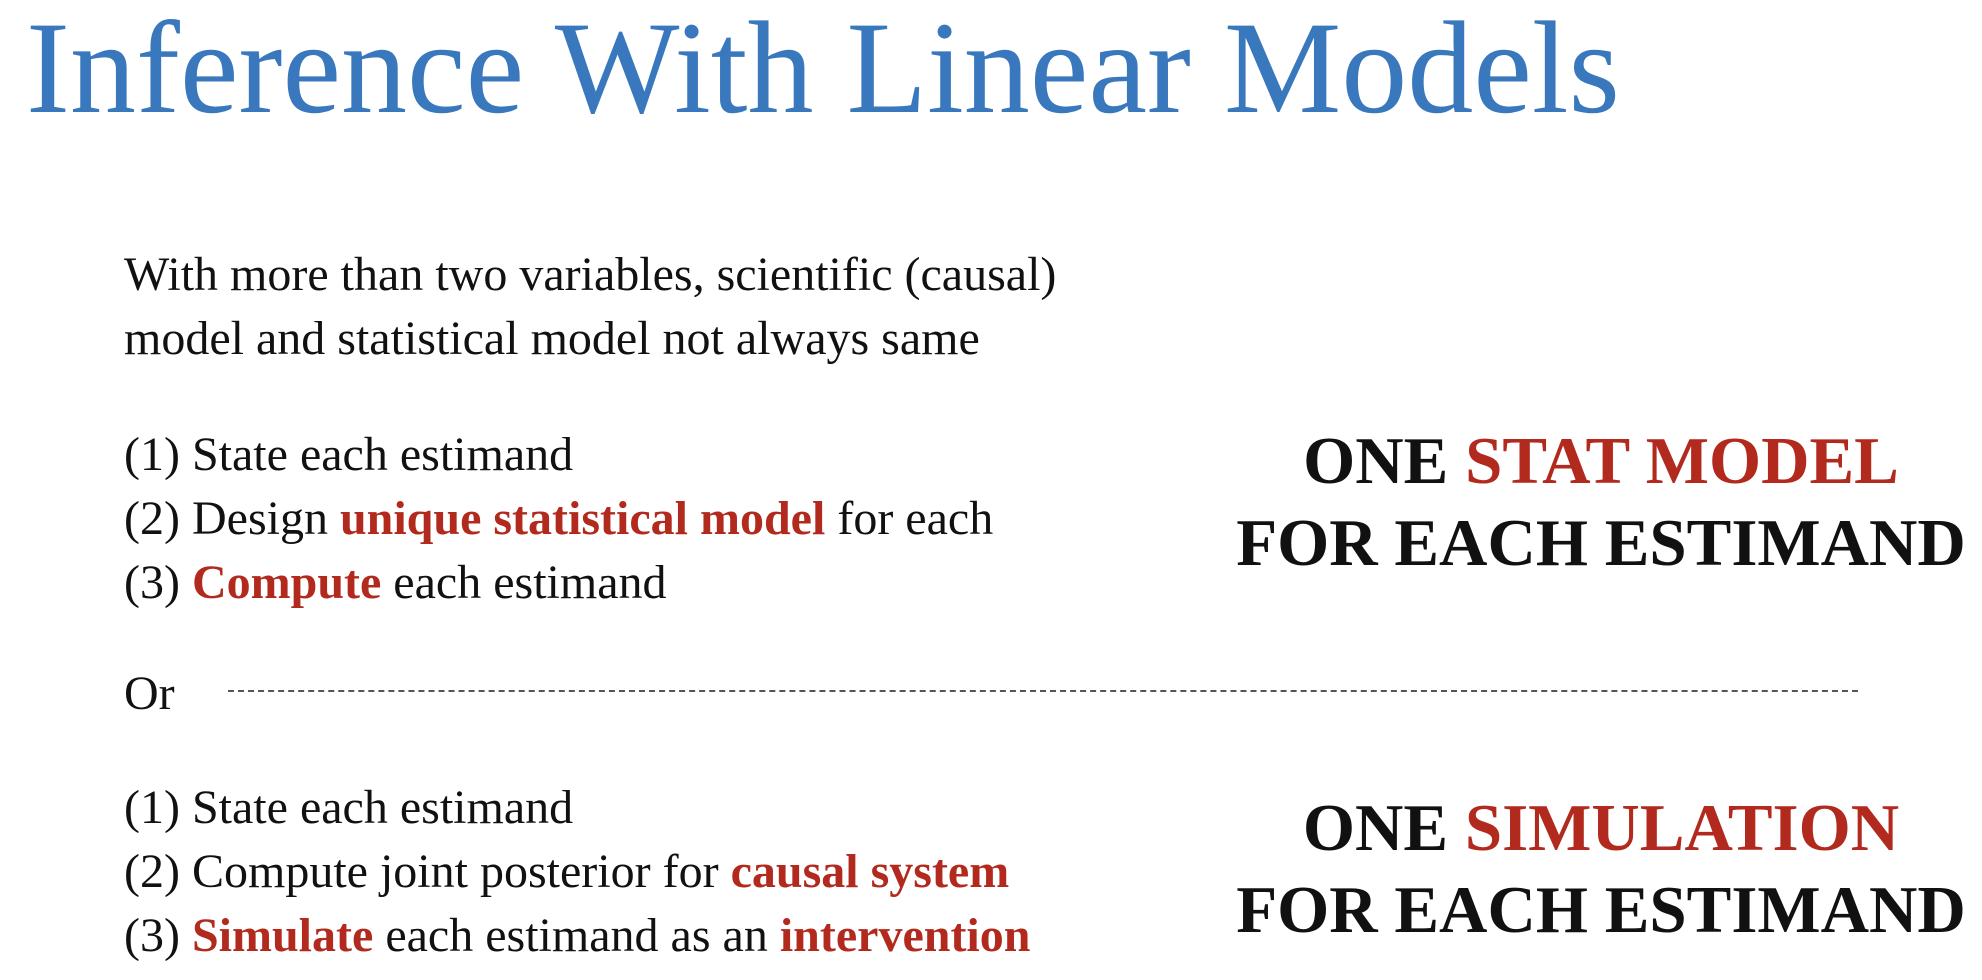  What do you see at coordinates (158, 935) in the screenshot?
I see `approach-2-step-3-prefix: (3)` at bounding box center [158, 935].